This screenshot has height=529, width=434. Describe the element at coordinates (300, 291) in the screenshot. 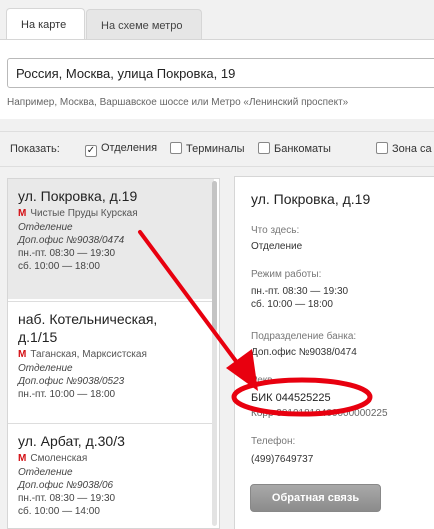

I see `detail-mode-weekdays: пн.-пт. 08:30 — 19:30` at that location.